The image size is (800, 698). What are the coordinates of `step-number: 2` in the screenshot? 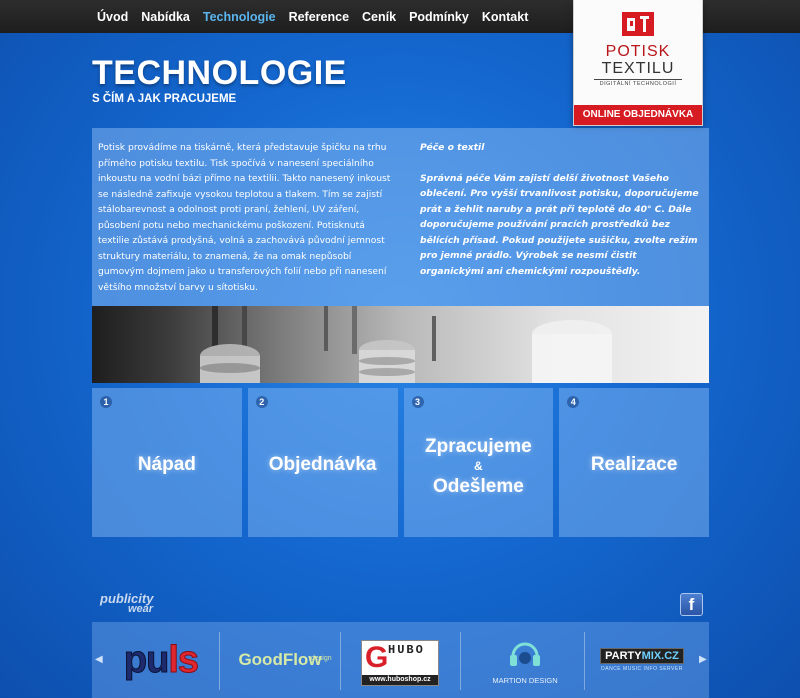 It's located at (261, 402).